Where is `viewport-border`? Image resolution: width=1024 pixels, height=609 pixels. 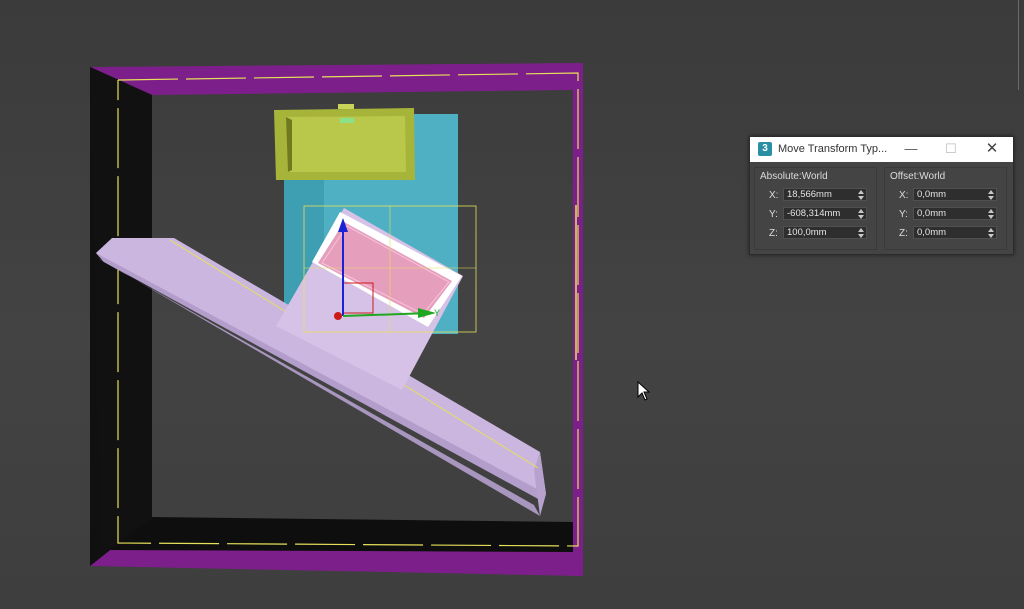
viewport-border is located at coordinates (1021, 45).